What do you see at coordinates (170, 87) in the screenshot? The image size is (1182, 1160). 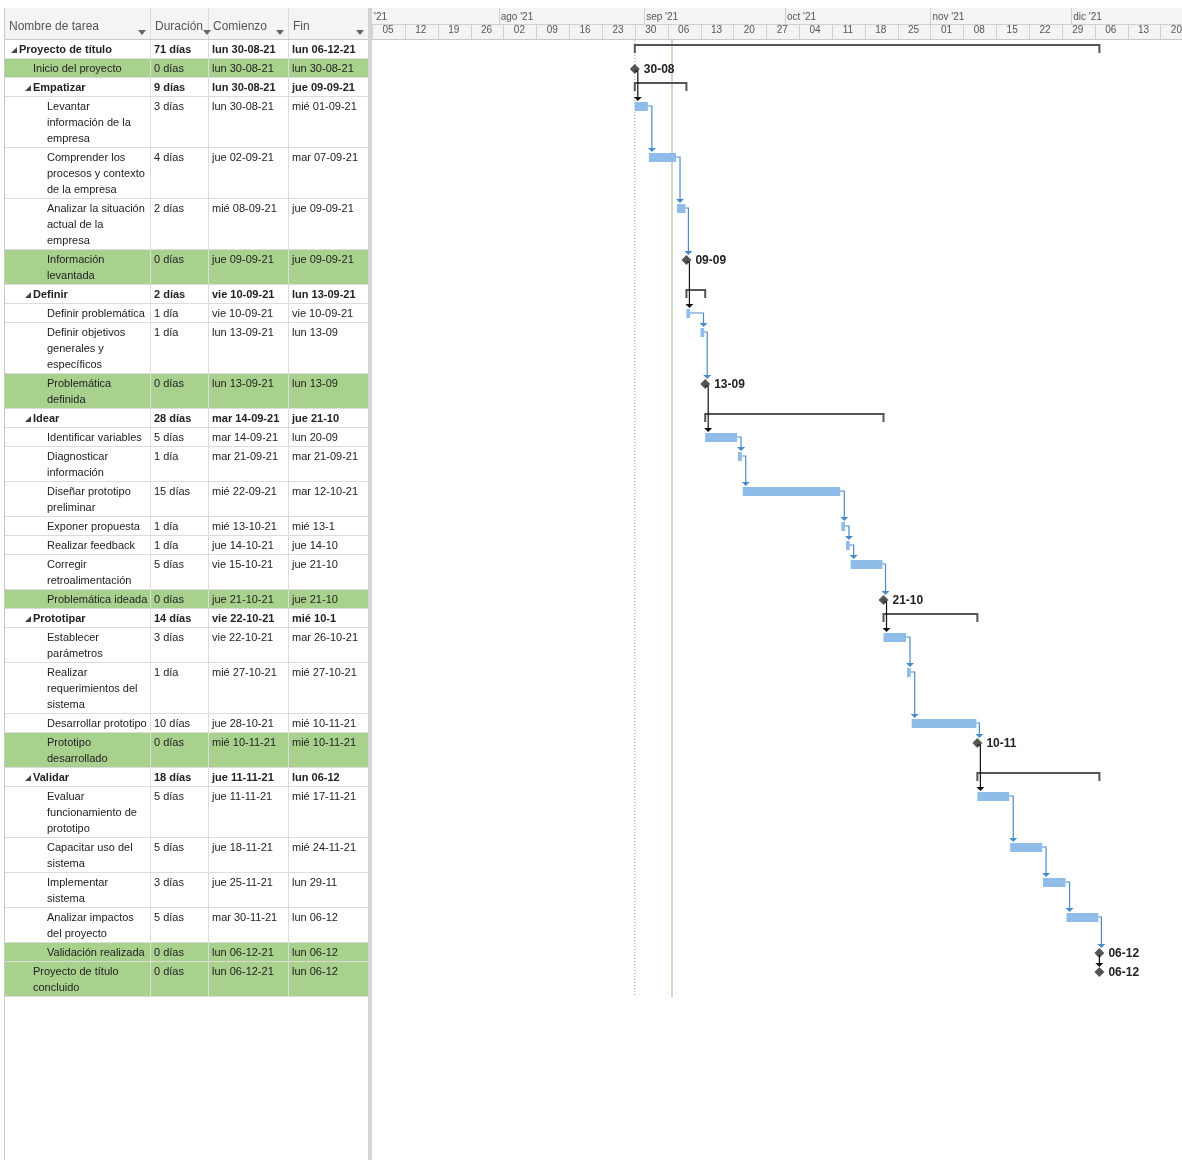 I see `duration-cell: 9 días` at bounding box center [170, 87].